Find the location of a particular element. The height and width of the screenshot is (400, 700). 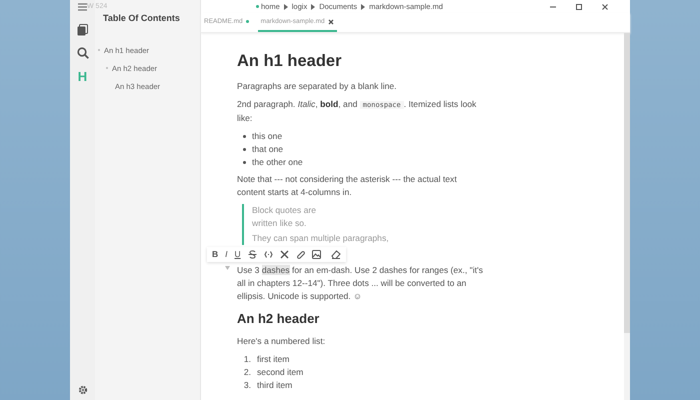

format-button: B is located at coordinates (215, 254).